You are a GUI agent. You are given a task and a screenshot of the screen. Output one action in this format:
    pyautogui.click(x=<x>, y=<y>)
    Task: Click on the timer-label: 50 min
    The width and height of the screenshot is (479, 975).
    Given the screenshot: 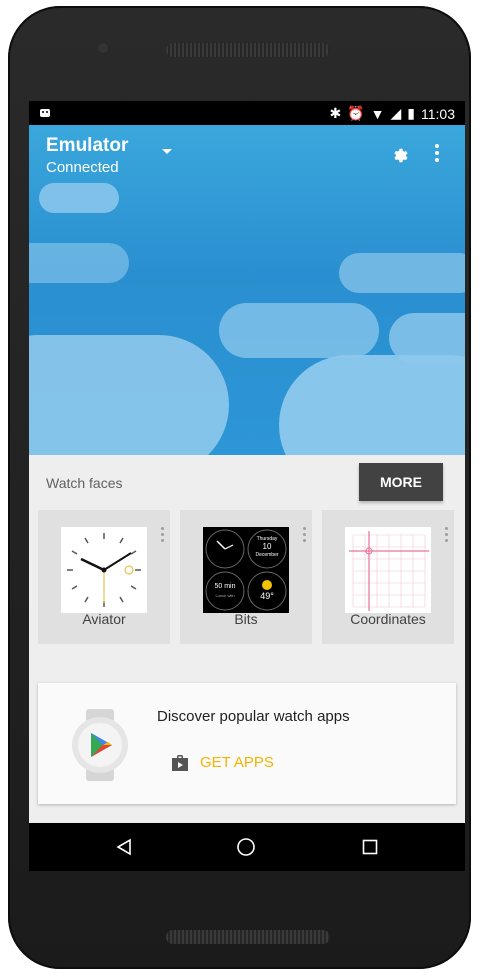 What is the action you would take?
    pyautogui.click(x=225, y=586)
    